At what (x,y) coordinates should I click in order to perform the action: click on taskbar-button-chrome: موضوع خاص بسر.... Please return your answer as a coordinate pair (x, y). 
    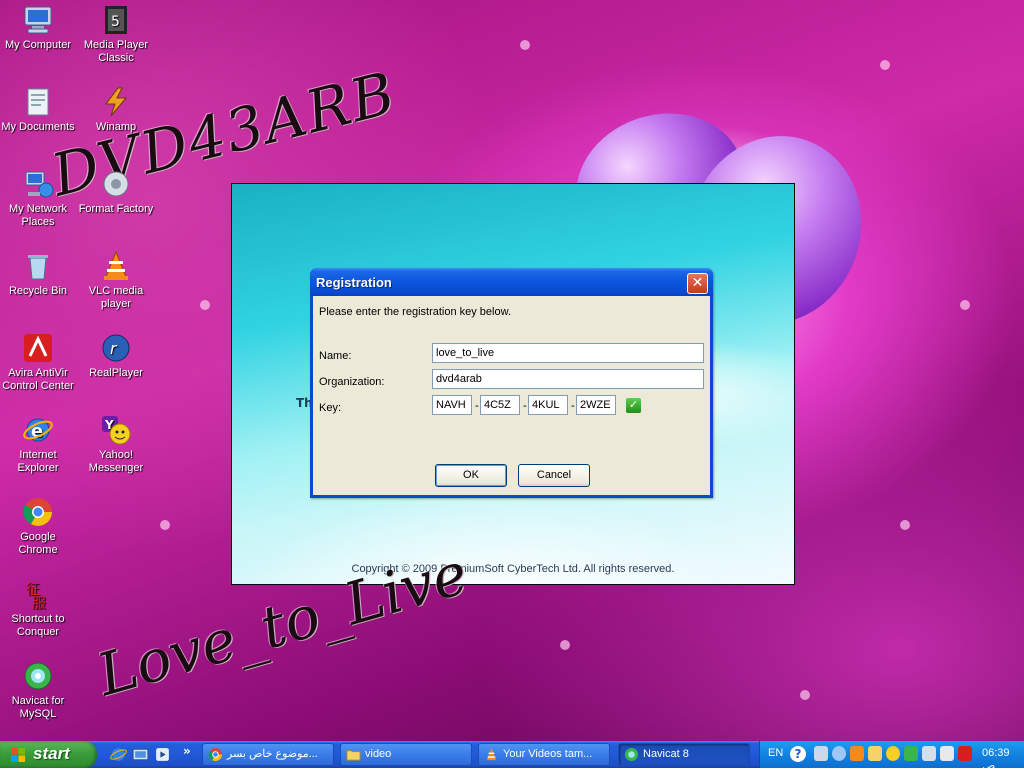
    Looking at the image, I should click on (268, 754).